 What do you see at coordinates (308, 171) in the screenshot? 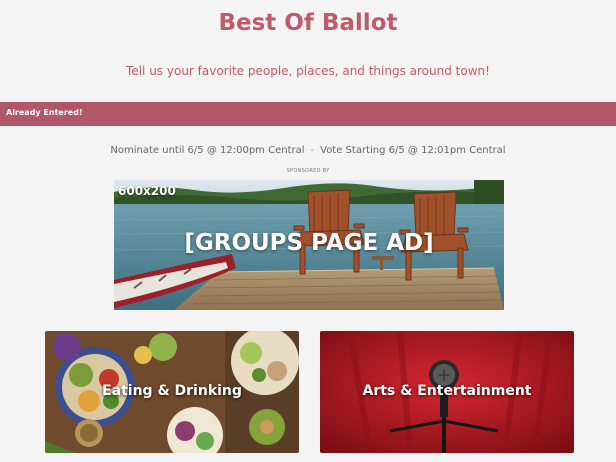
I see `sponsored-label: SPONSORED BY` at bounding box center [308, 171].